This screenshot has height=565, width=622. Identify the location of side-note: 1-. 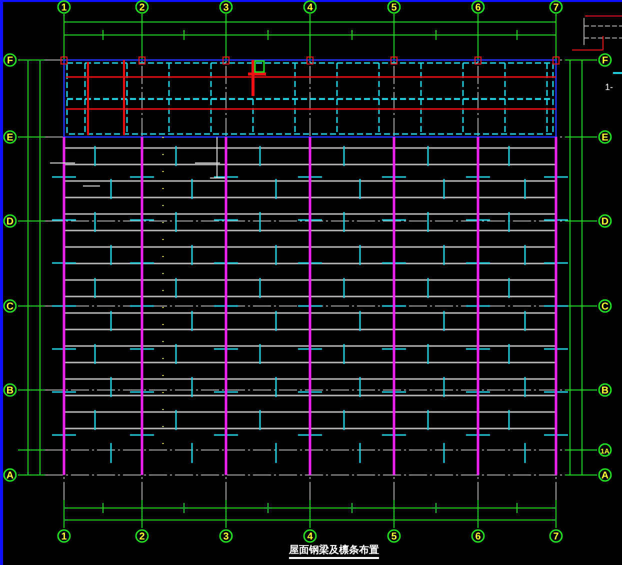
(609, 87).